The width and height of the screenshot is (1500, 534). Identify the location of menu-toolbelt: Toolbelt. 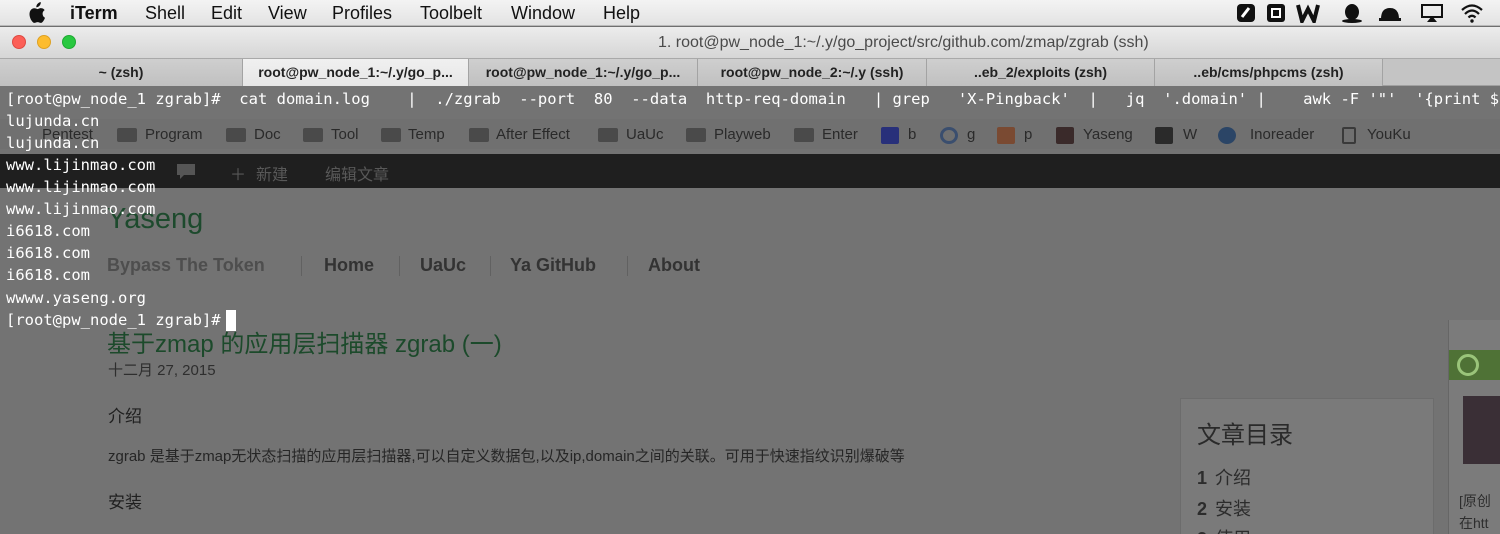
(451, 13).